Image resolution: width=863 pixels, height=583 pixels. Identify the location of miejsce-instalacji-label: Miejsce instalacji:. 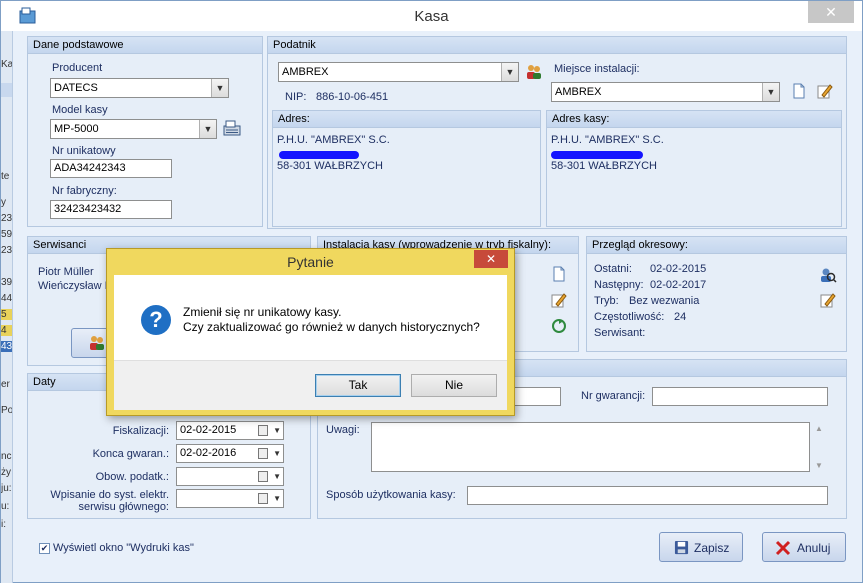
(597, 69).